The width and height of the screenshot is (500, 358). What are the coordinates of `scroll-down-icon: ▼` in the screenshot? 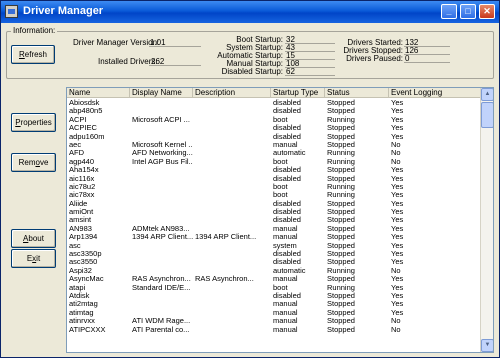 It's located at (487, 345).